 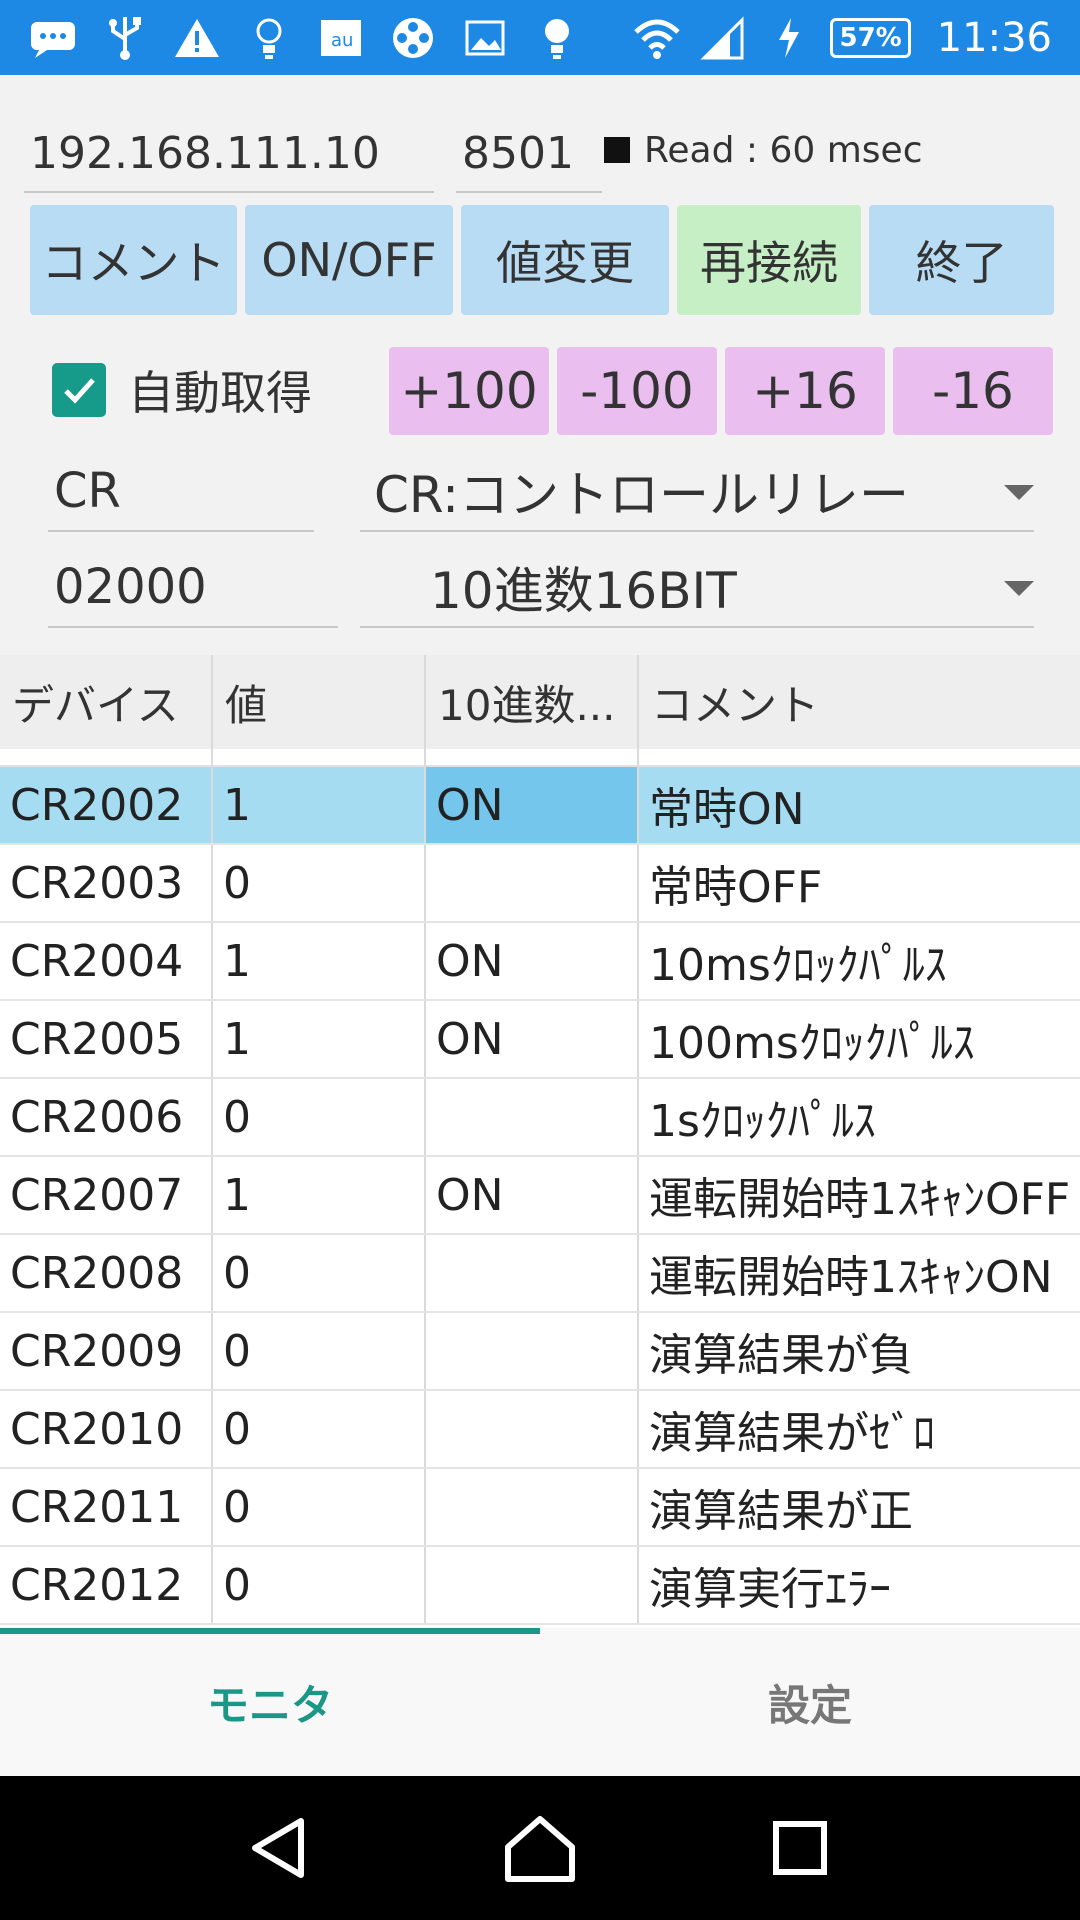 I want to click on warning-icon, so click(x=197, y=38).